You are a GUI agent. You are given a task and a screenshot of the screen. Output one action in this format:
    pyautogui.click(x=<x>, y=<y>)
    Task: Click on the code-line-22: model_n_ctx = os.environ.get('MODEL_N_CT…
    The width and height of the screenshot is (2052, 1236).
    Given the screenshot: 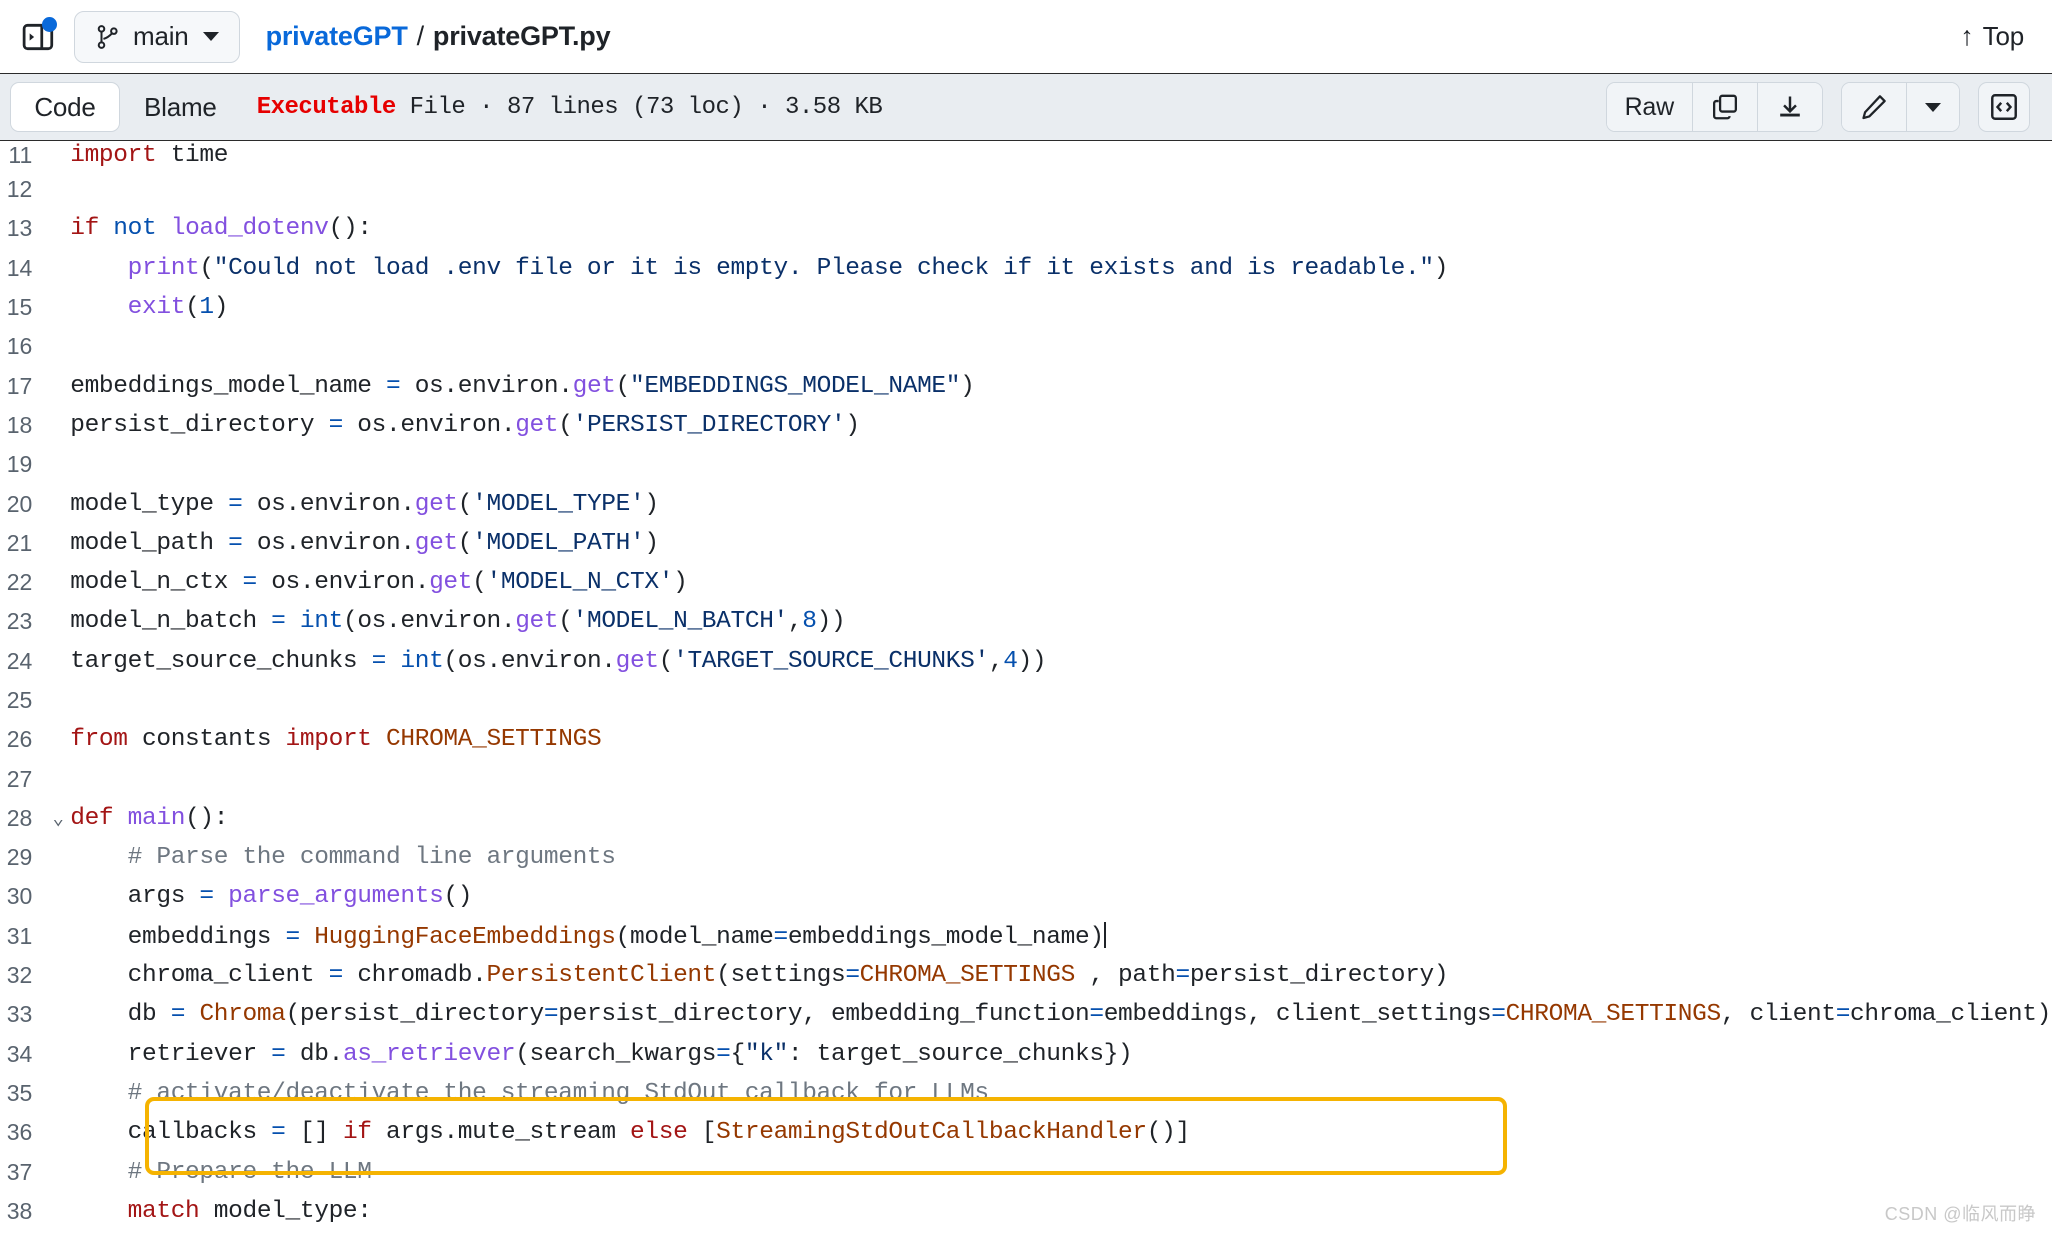 What is the action you would take?
    pyautogui.click(x=379, y=583)
    